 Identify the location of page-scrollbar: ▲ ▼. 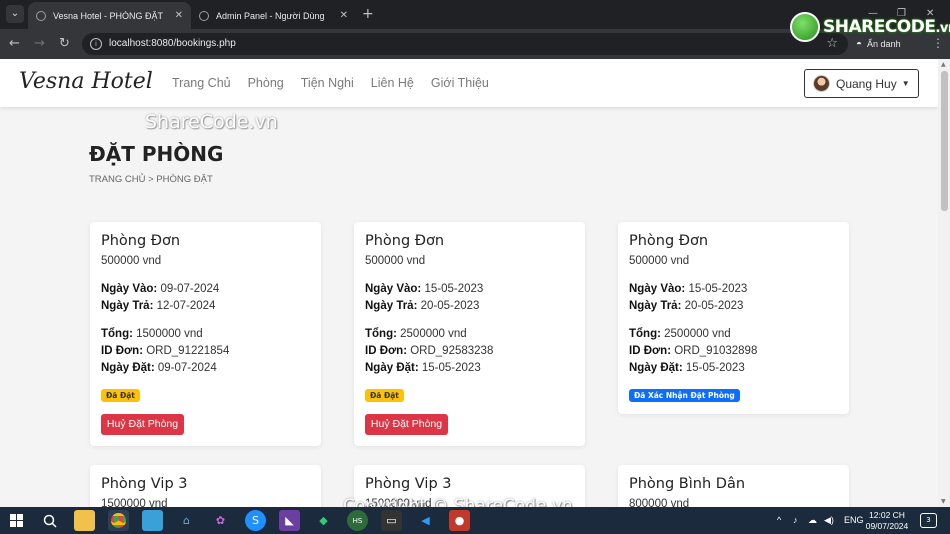
(944, 283).